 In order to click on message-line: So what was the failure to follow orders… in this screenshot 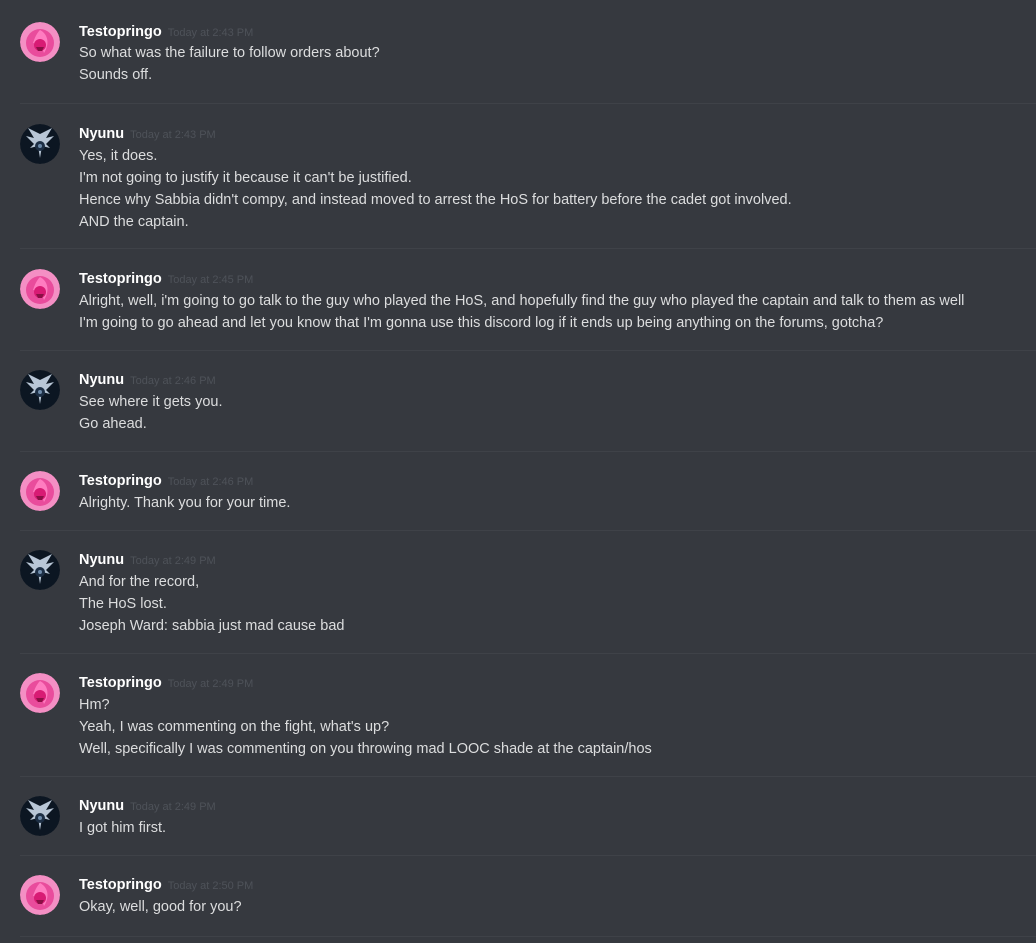, I will do `click(229, 53)`.